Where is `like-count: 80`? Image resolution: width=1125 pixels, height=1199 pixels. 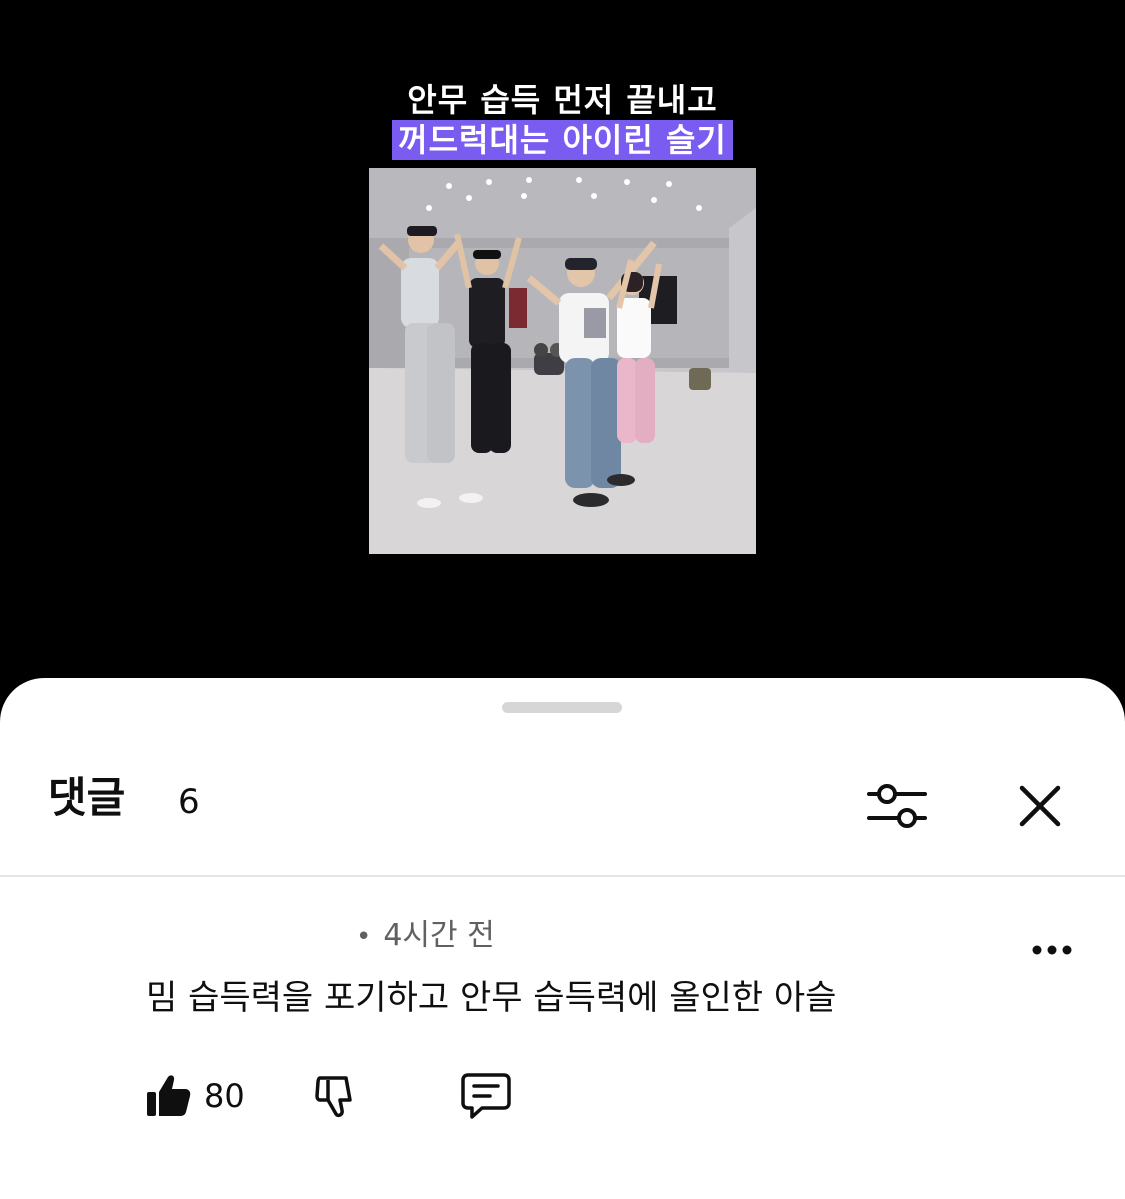 like-count: 80 is located at coordinates (224, 1096).